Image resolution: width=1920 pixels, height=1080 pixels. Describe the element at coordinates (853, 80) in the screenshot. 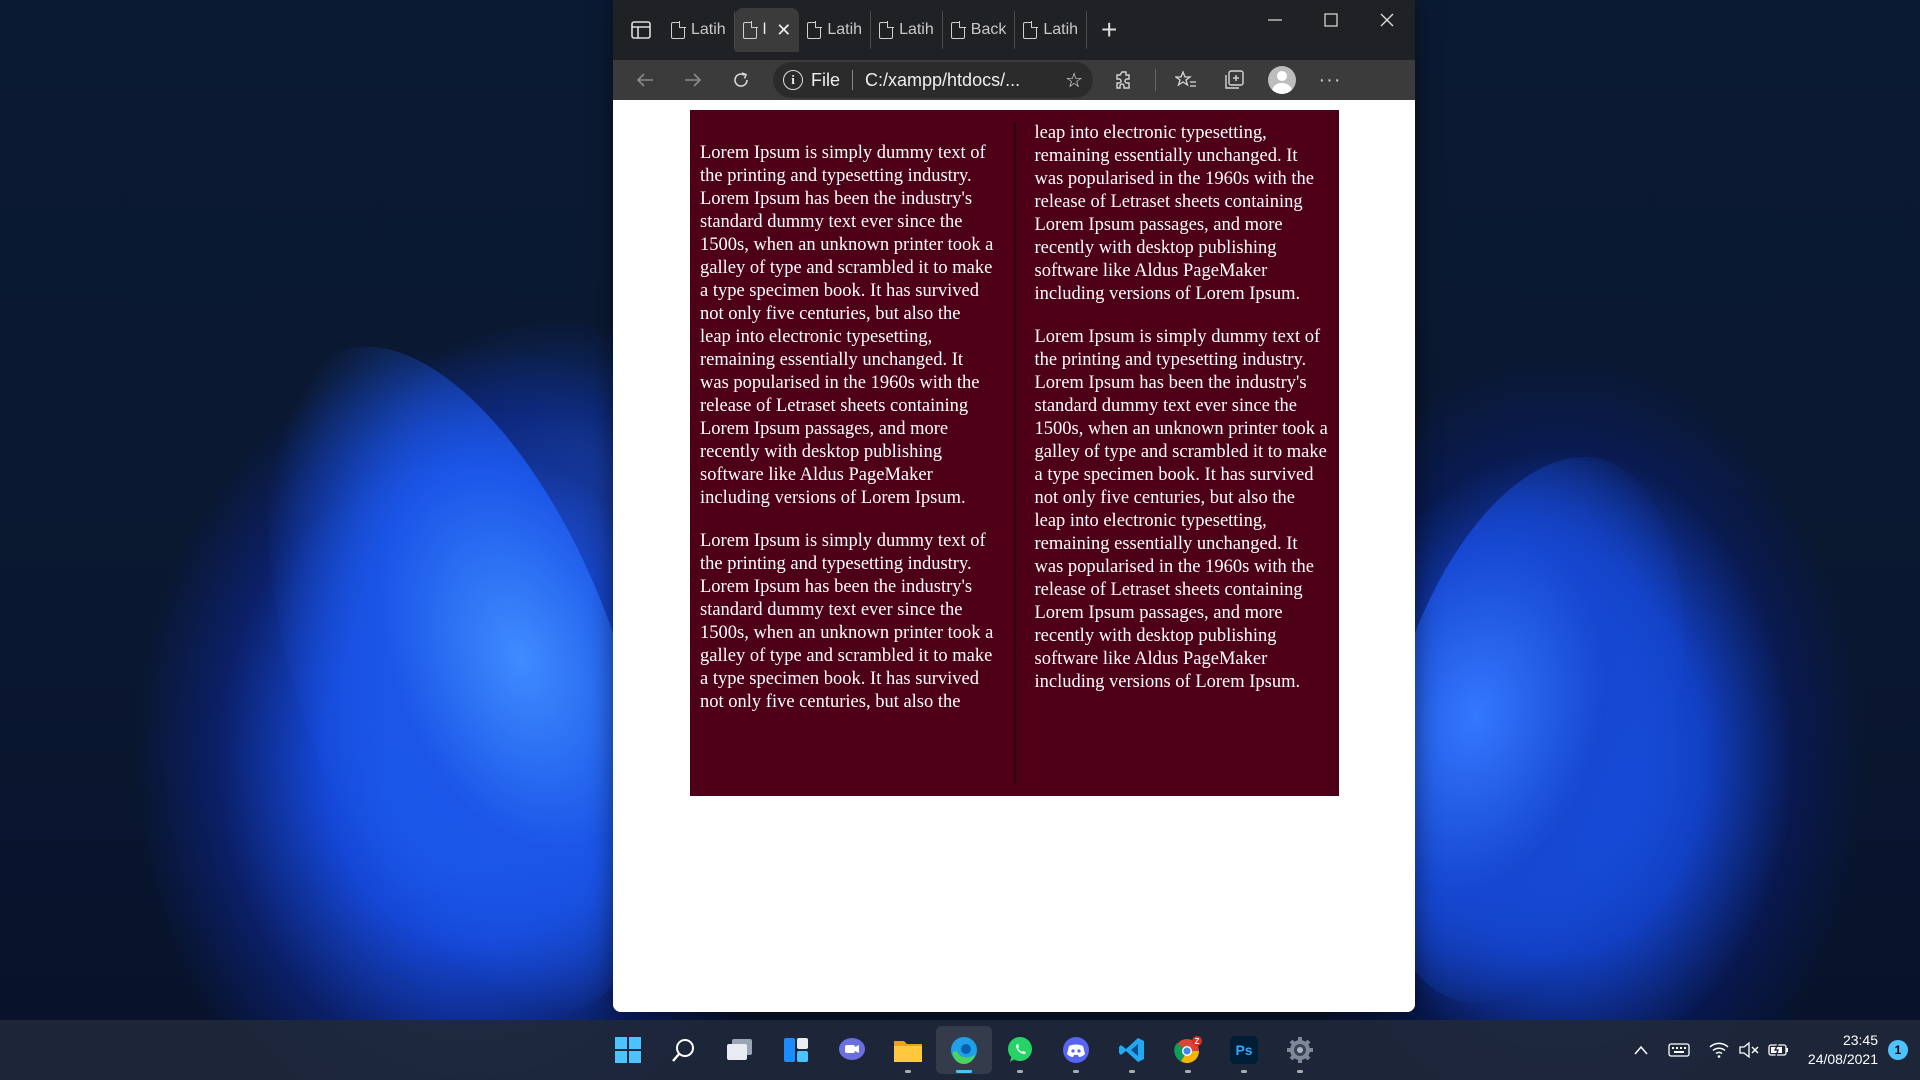

I see `address-divider` at that location.